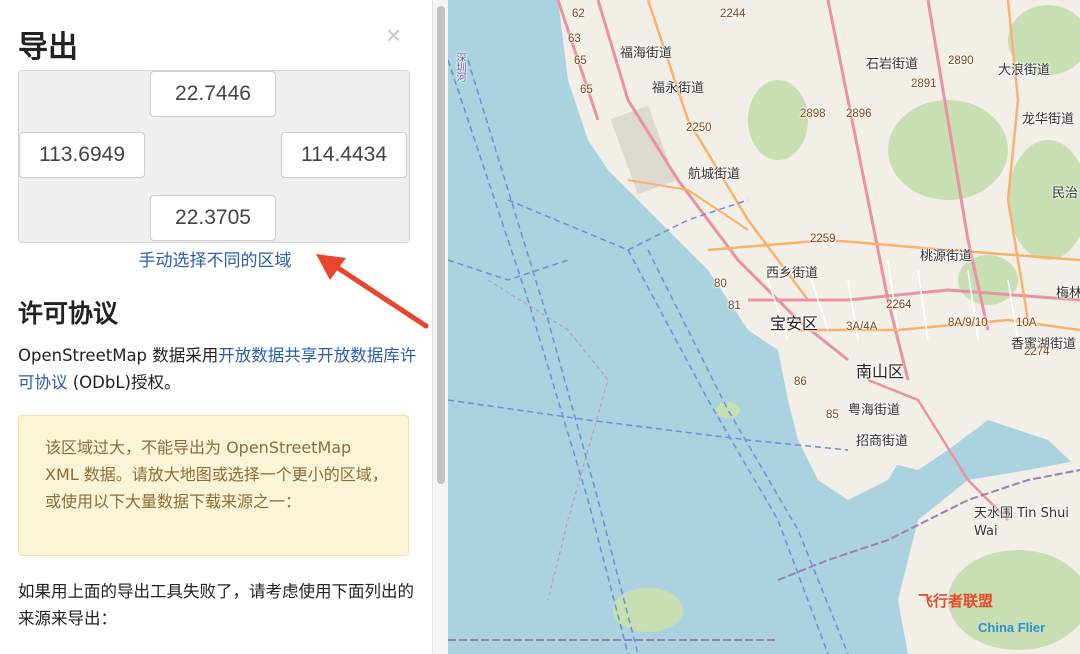 This screenshot has height=654, width=1080. Describe the element at coordinates (946, 256) in the screenshot. I see `map-label-taoyuan: 桃源街道` at that location.